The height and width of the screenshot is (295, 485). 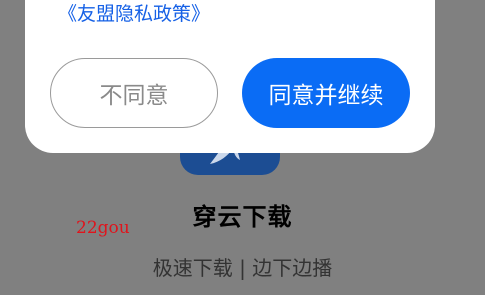 What do you see at coordinates (134, 14) in the screenshot?
I see `umeng-privacy-policy-link: 《友盟隐私政策》` at bounding box center [134, 14].